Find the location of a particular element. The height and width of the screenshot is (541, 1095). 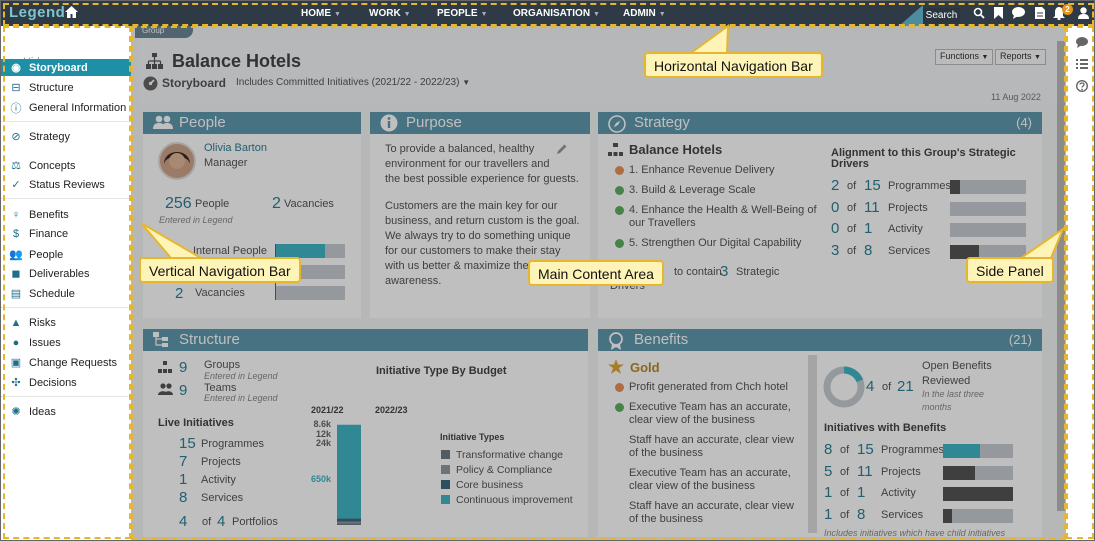

callout-horizontal-nav: Horizontal Navigation Bar is located at coordinates (733, 65).